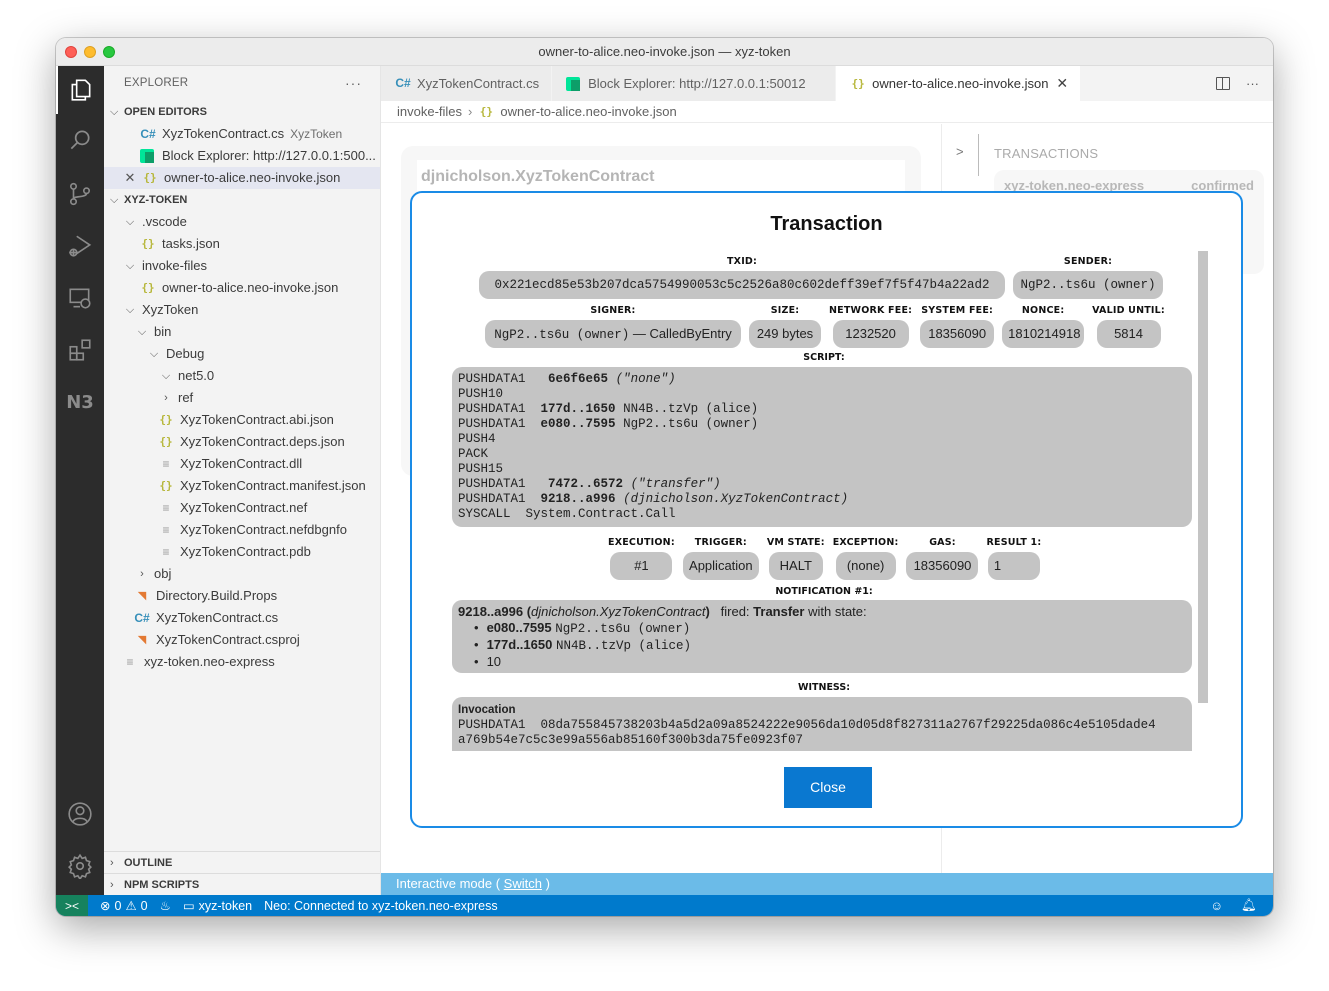 This screenshot has width=1329, height=991. I want to click on witness-label: WITNESS:, so click(824, 687).